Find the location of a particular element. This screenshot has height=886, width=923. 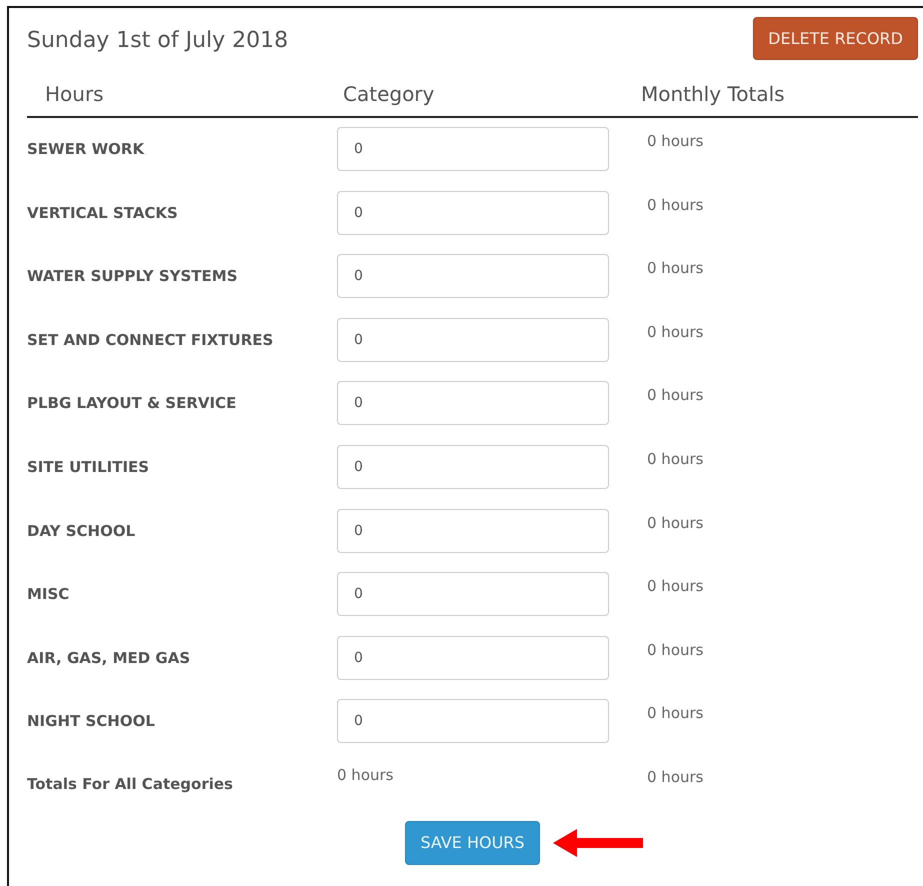

category-label: WATER SUPPLY SYSTEMS is located at coordinates (133, 276).